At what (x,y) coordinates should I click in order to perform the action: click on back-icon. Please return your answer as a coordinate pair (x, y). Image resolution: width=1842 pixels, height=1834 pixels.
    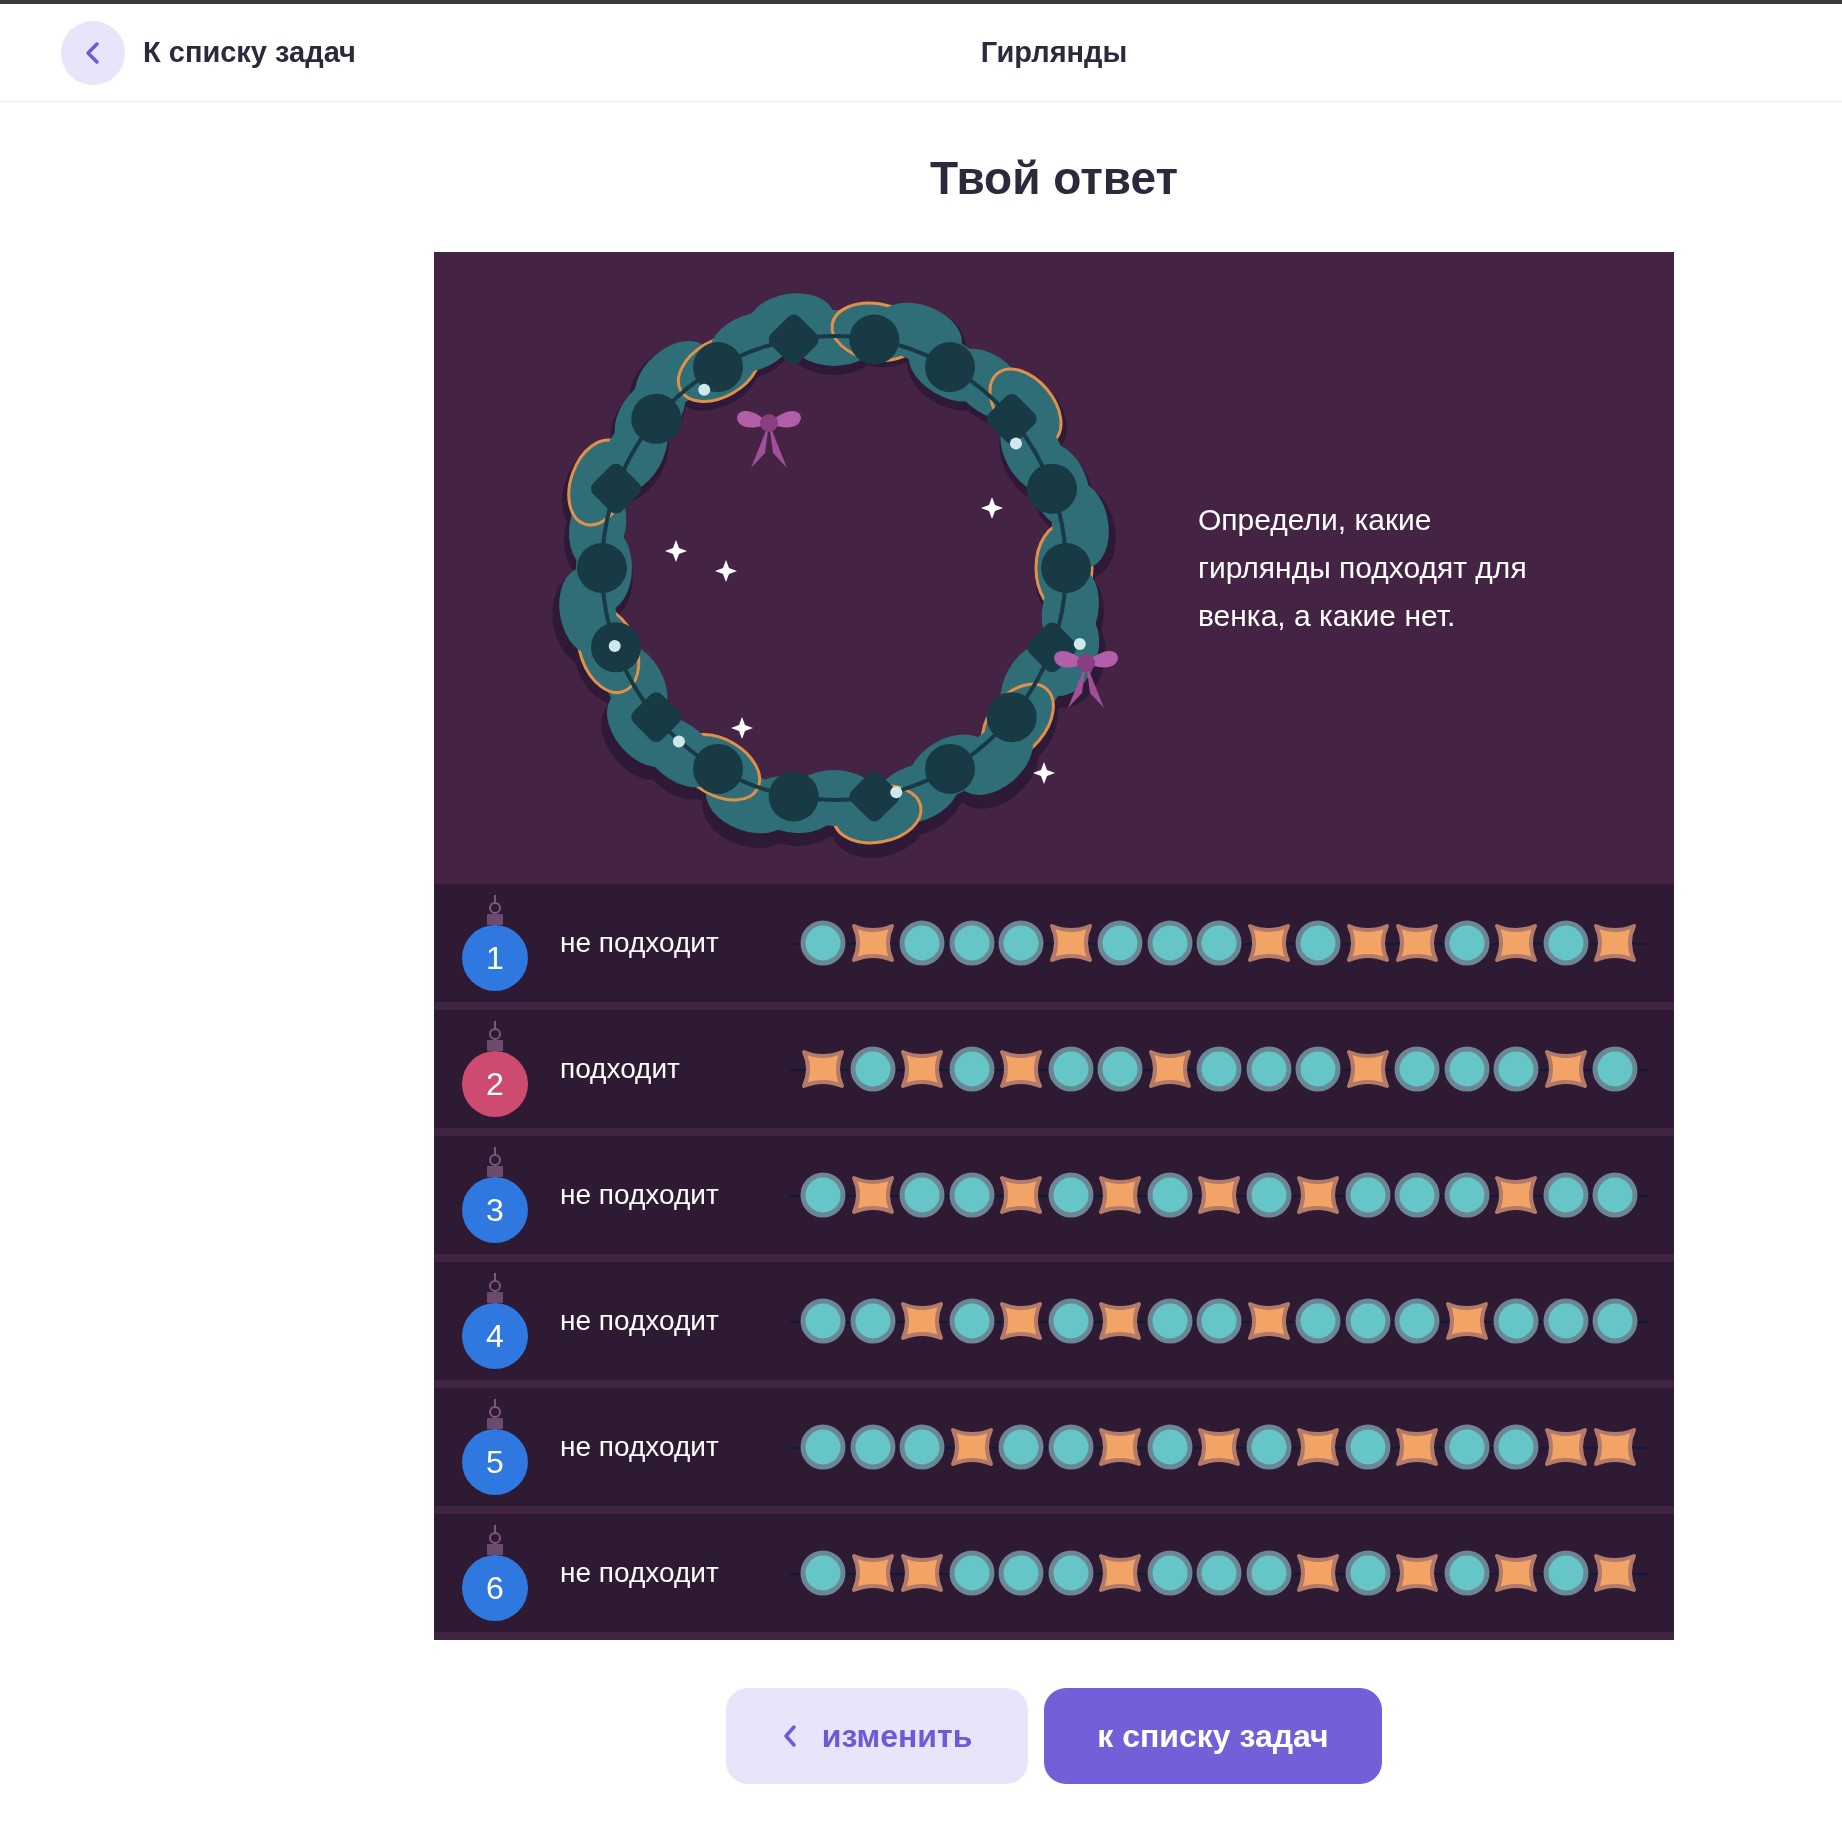
    Looking at the image, I should click on (789, 1736).